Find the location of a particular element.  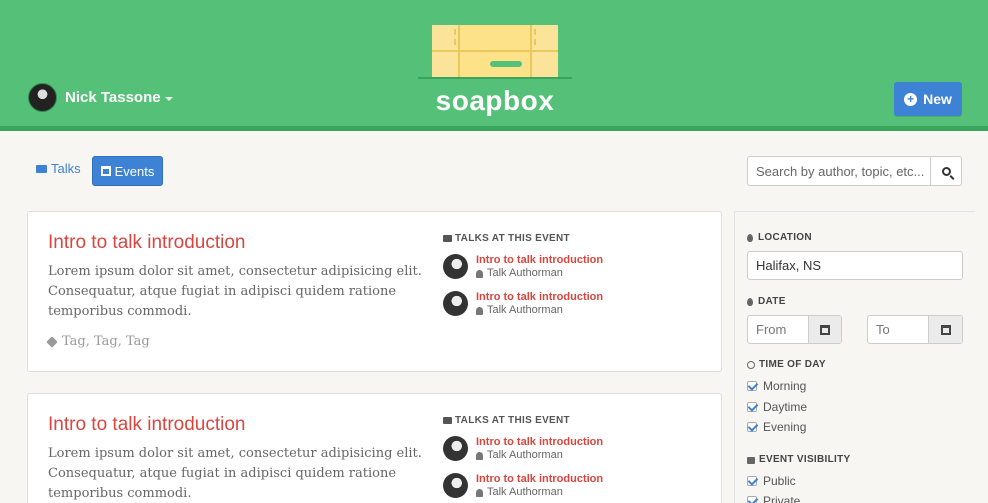

date-from-picker-button is located at coordinates (824, 329).